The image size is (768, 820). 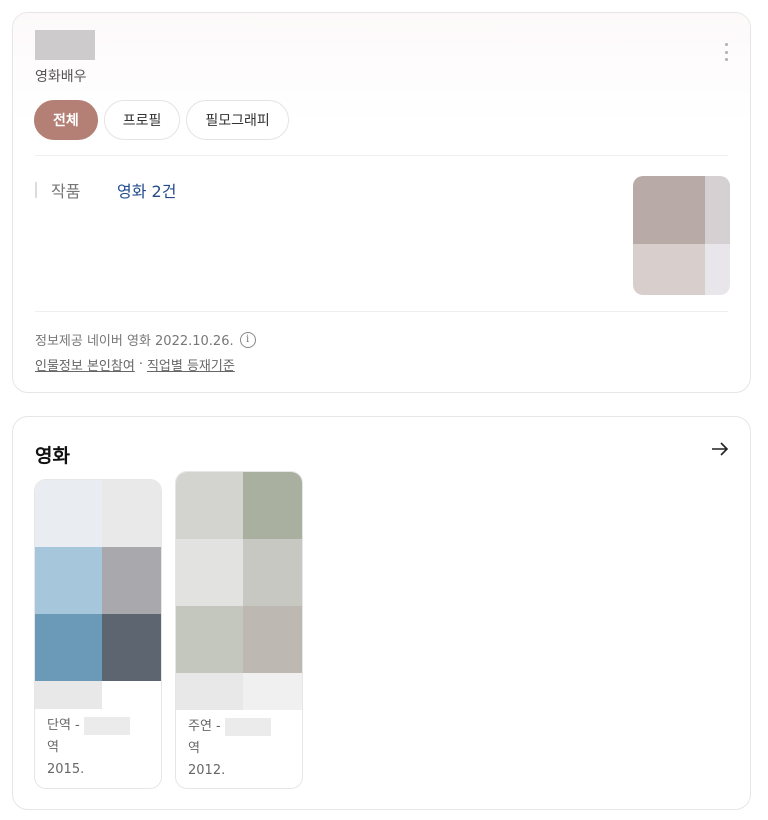 I want to click on movie-year: 2012., so click(x=207, y=770).